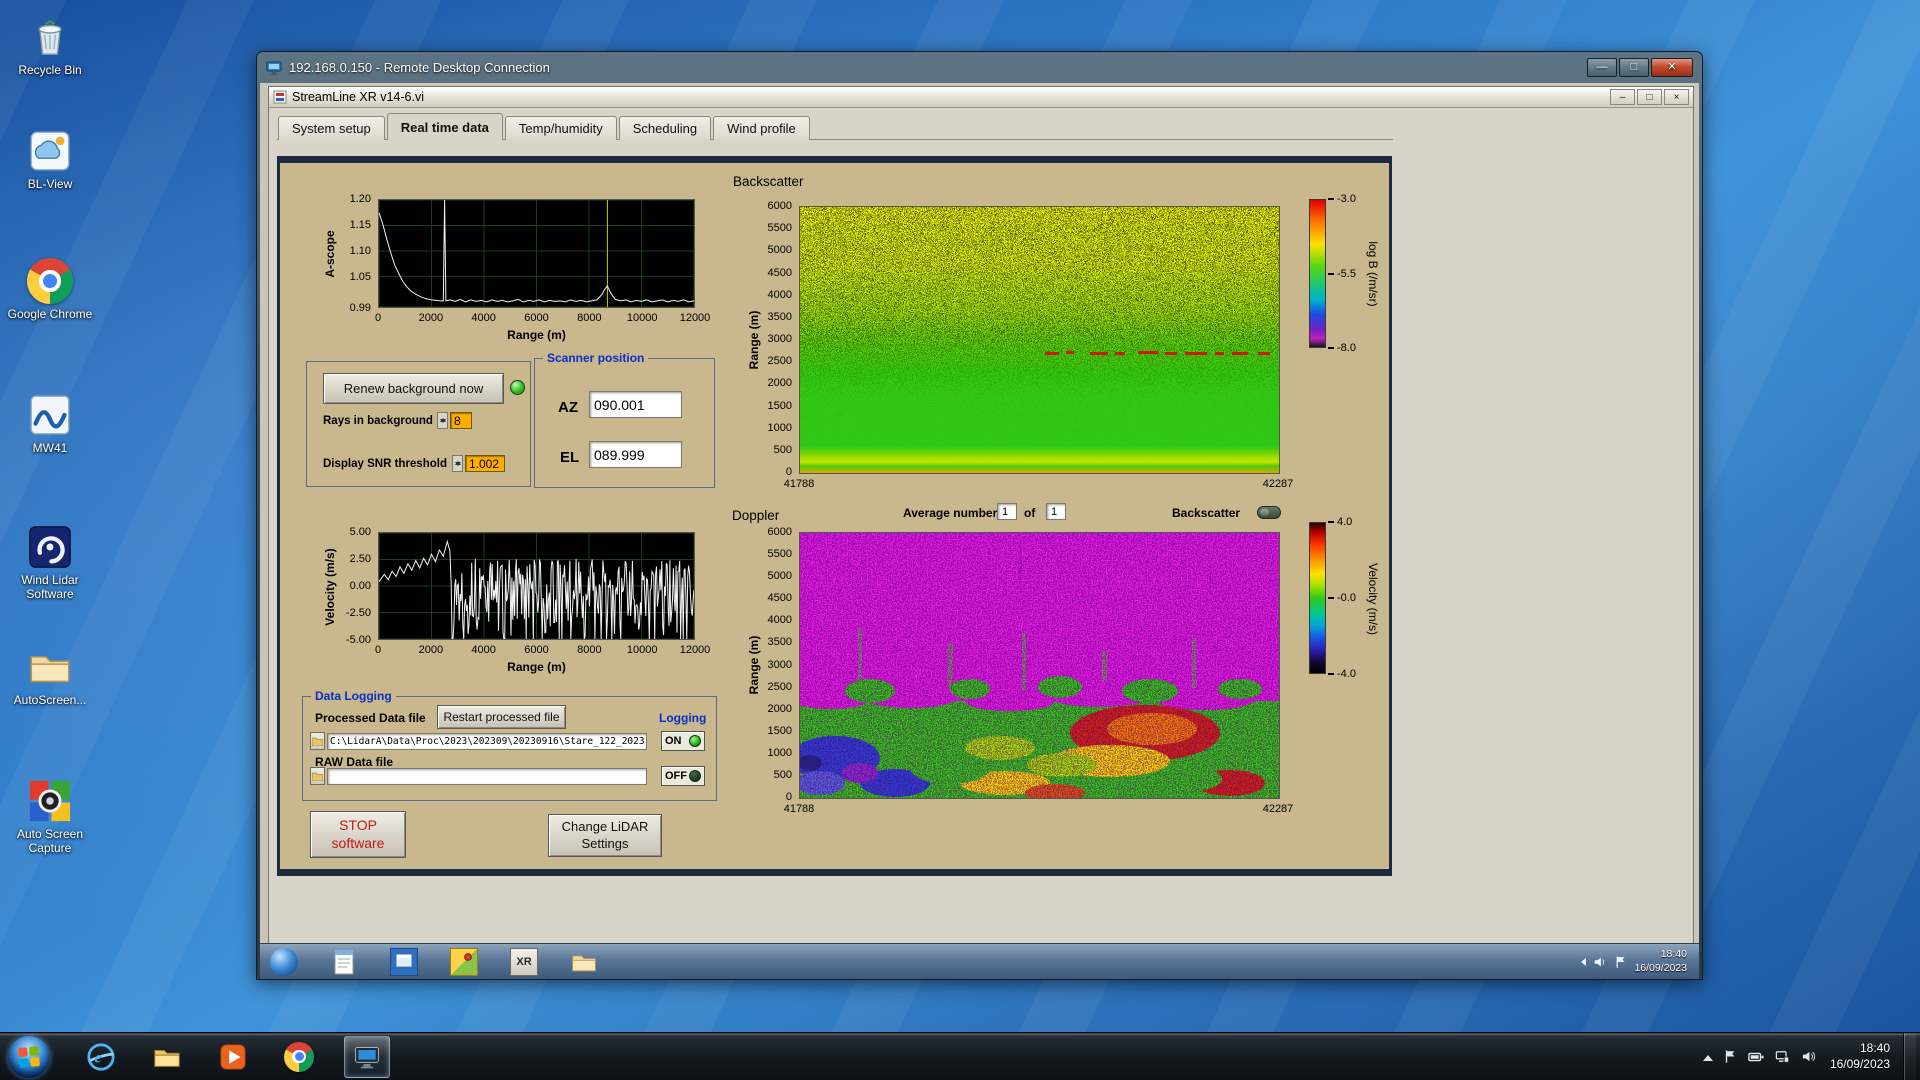  I want to click on remote-flag-icon, so click(1620, 962).